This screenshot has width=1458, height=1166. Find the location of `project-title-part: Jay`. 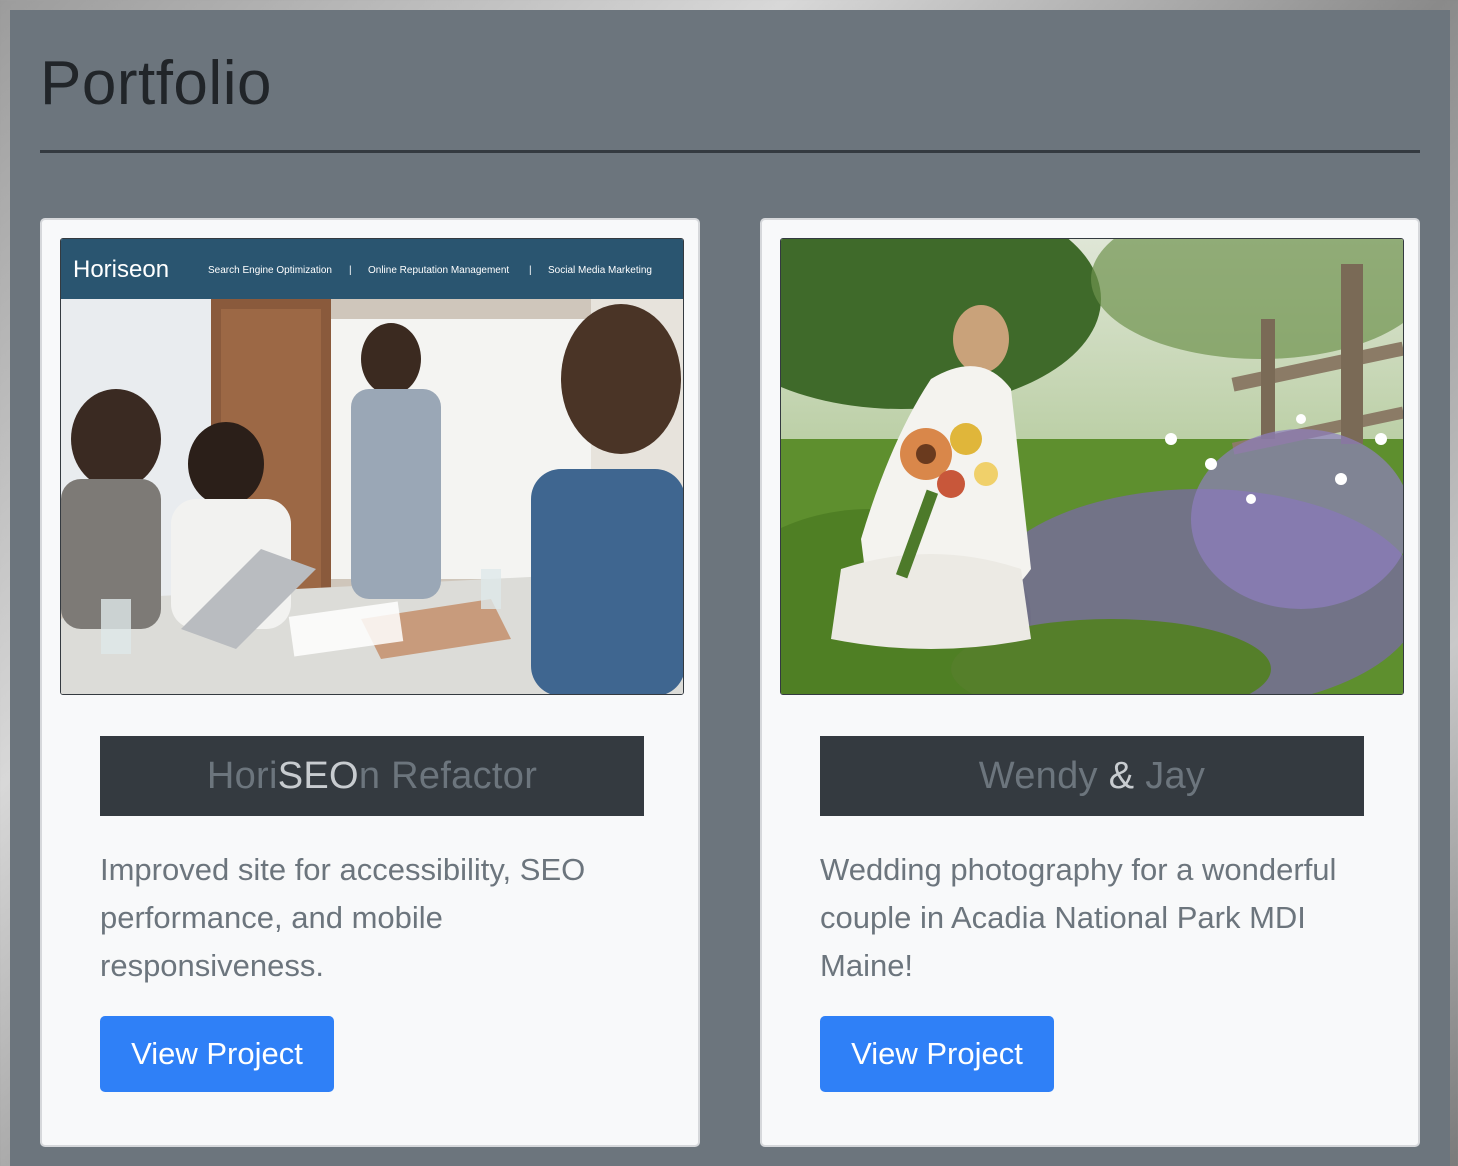

project-title-part: Jay is located at coordinates (1170, 775).